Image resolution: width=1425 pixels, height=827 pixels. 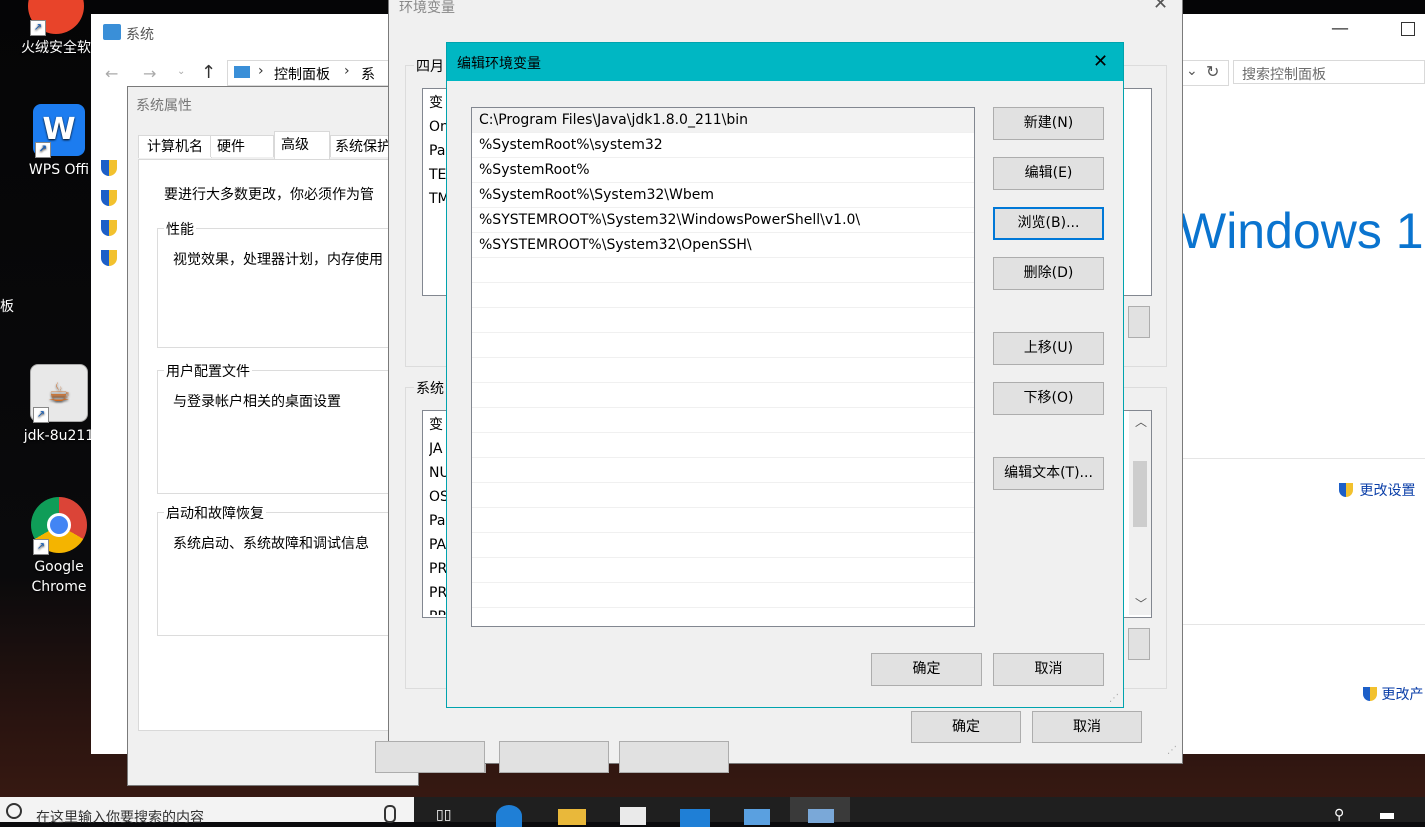 I want to click on store-icon, so click(x=633, y=816).